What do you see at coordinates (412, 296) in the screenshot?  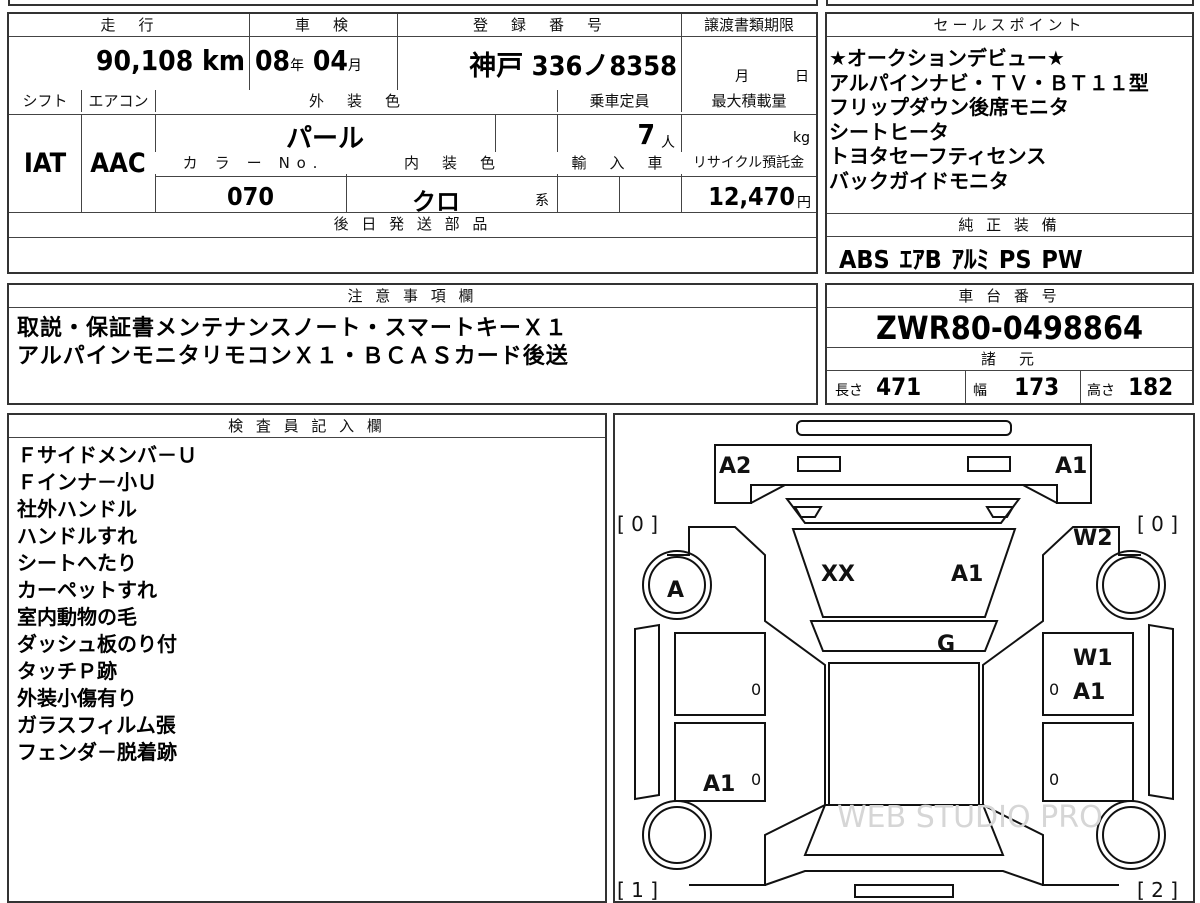 I see `notes-label: 注 意 事 項 欄` at bounding box center [412, 296].